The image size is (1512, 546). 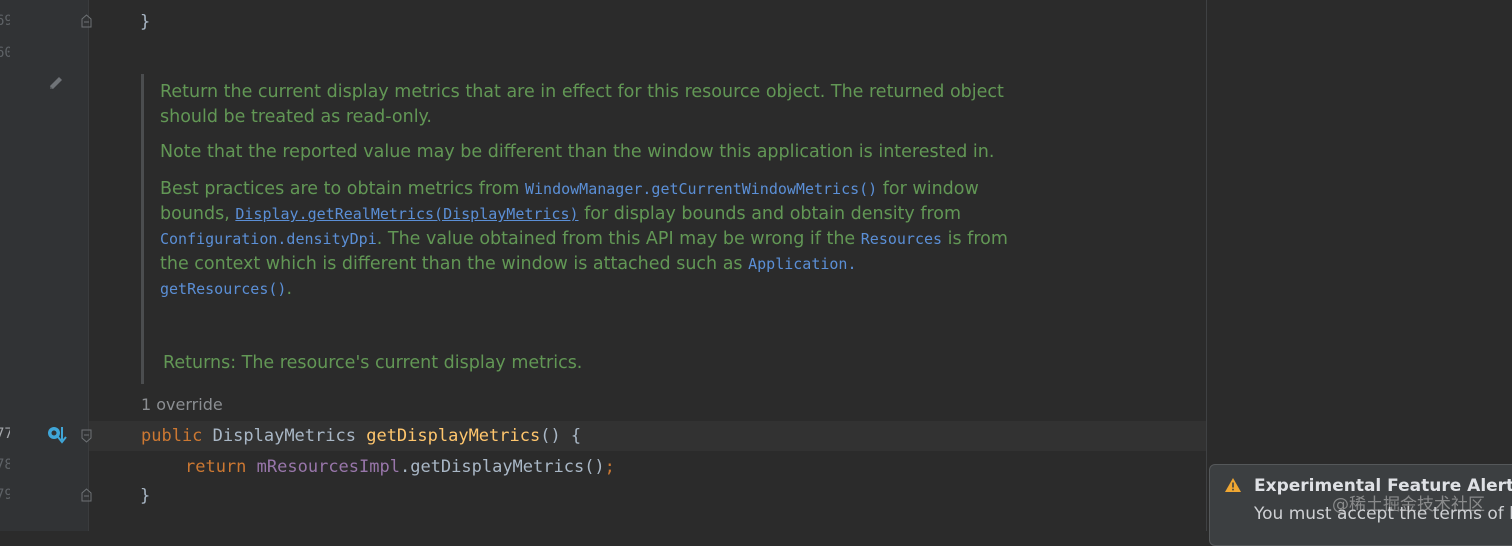 What do you see at coordinates (44, 265) in the screenshot?
I see `editor-gutter` at bounding box center [44, 265].